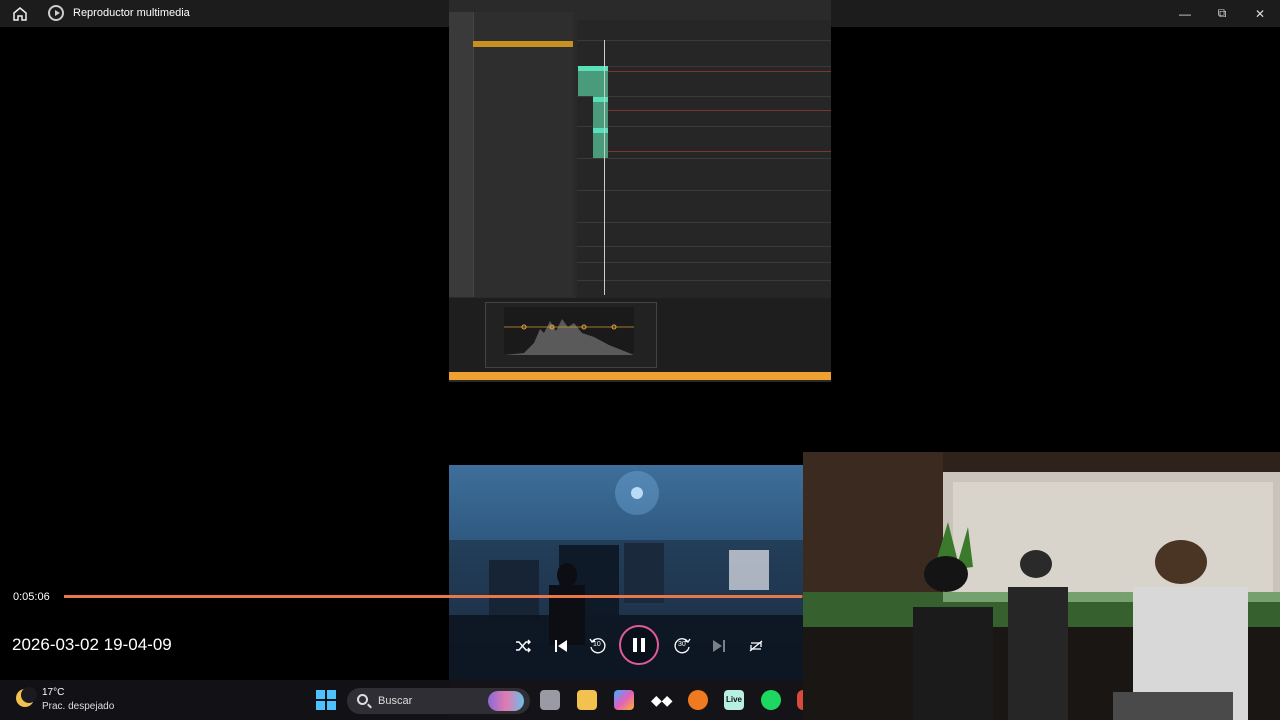  Describe the element at coordinates (31, 597) in the screenshot. I see `current-time: 0:05:06` at that location.